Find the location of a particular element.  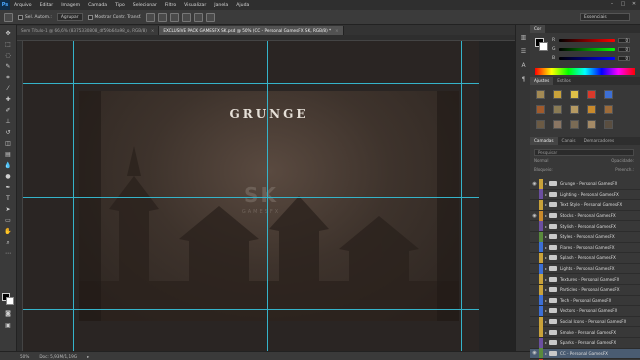

fill-label: Preench.: is located at coordinates (624, 170).